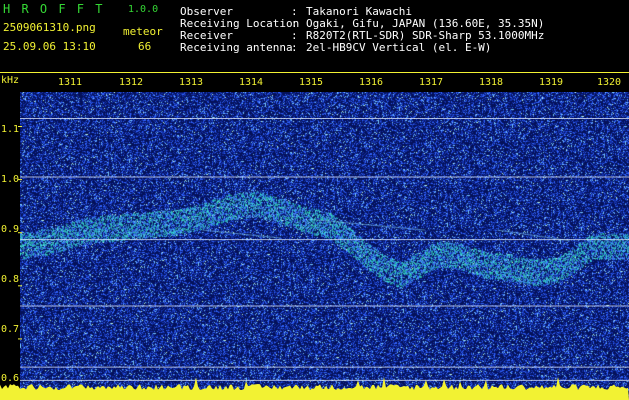 The height and width of the screenshot is (400, 629). I want to click on info-label-antenna: Receiving antenna, so click(236, 47).